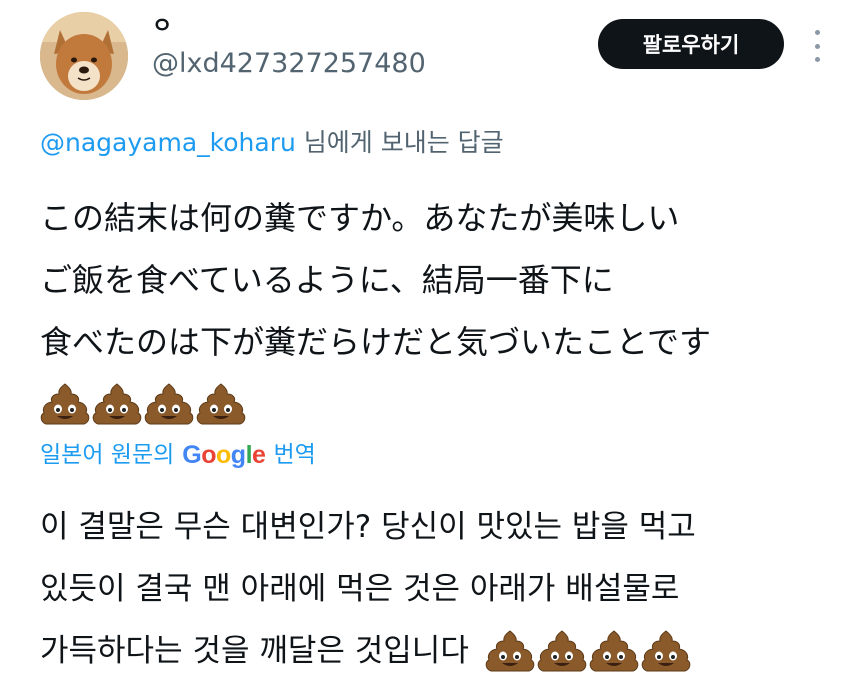 The image size is (855, 694). I want to click on user-handle: @lxd427327257480, so click(289, 64).